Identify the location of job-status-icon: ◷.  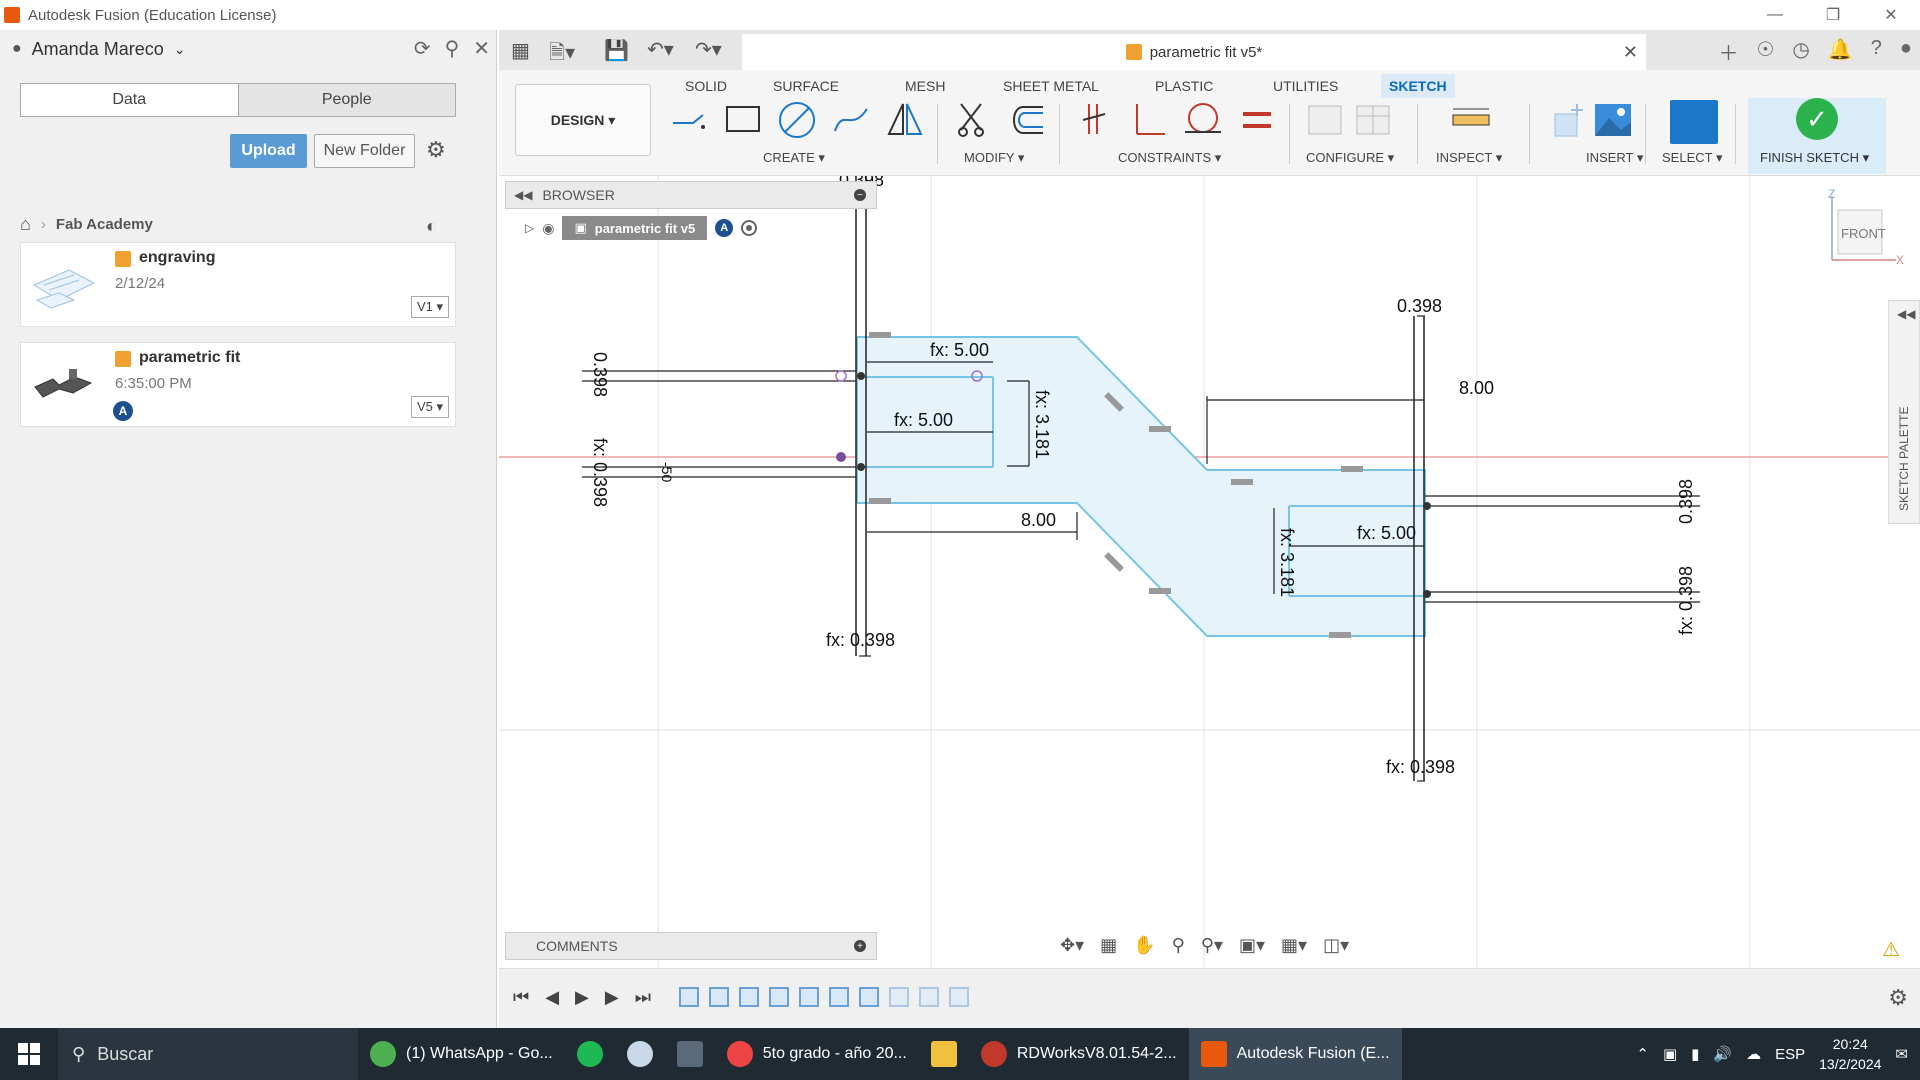
(1800, 51).